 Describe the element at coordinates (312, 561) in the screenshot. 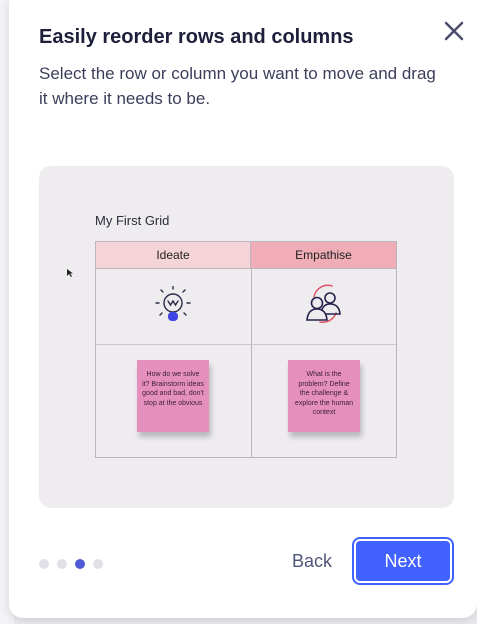

I see `back-button: Back` at that location.